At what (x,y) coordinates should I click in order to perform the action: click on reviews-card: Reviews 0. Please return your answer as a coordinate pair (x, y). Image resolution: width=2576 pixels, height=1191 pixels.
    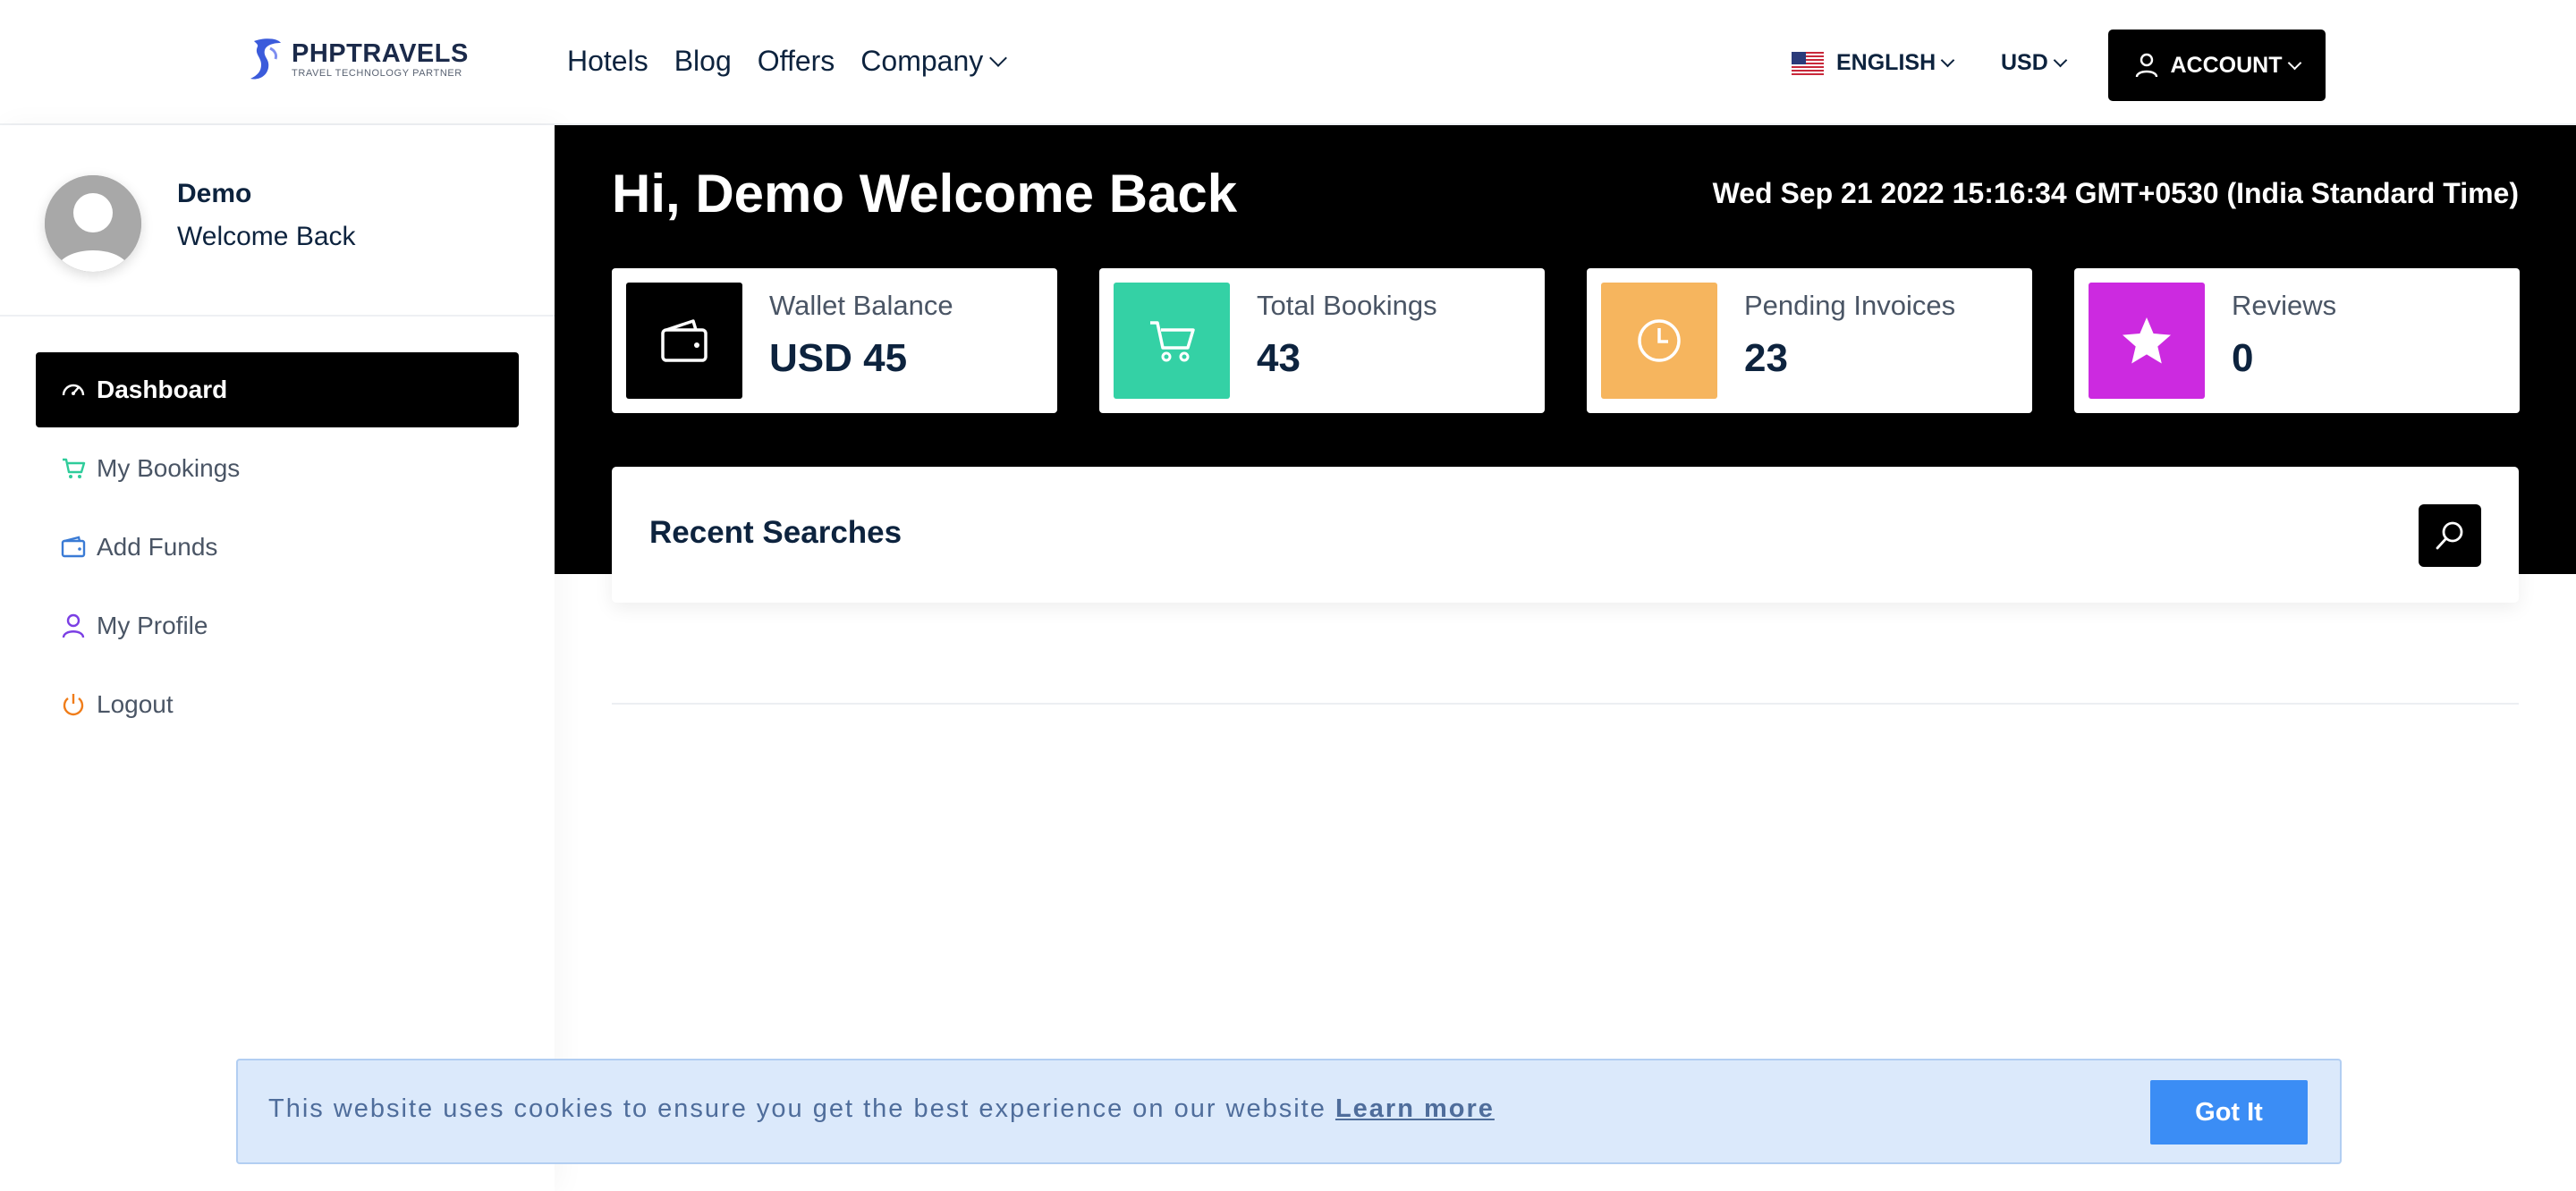
    Looking at the image, I should click on (2297, 340).